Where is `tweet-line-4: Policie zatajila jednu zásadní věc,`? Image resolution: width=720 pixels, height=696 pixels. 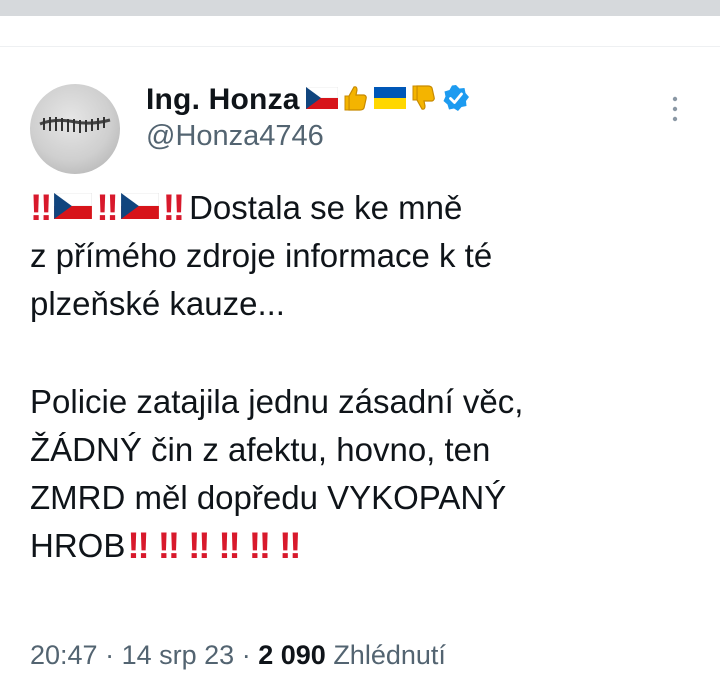
tweet-line-4: Policie zatajila jednu zásadní věc, is located at coordinates (277, 401).